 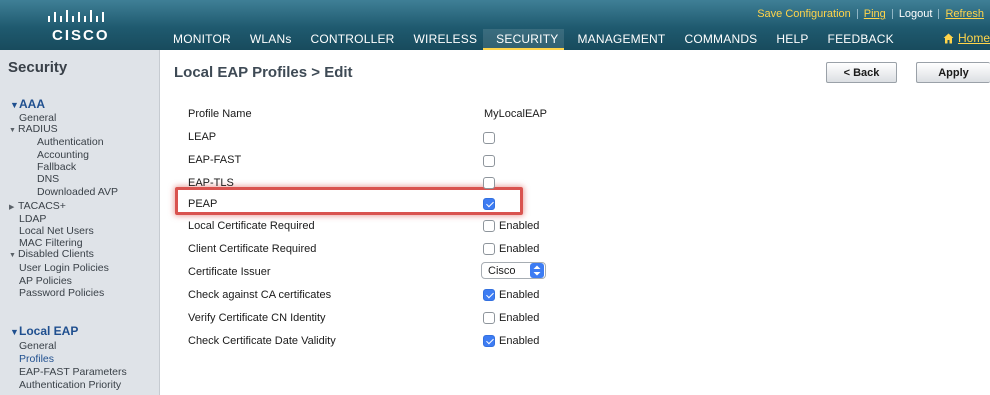 What do you see at coordinates (804, 14) in the screenshot?
I see `save-configuration-link: Save Configuration` at bounding box center [804, 14].